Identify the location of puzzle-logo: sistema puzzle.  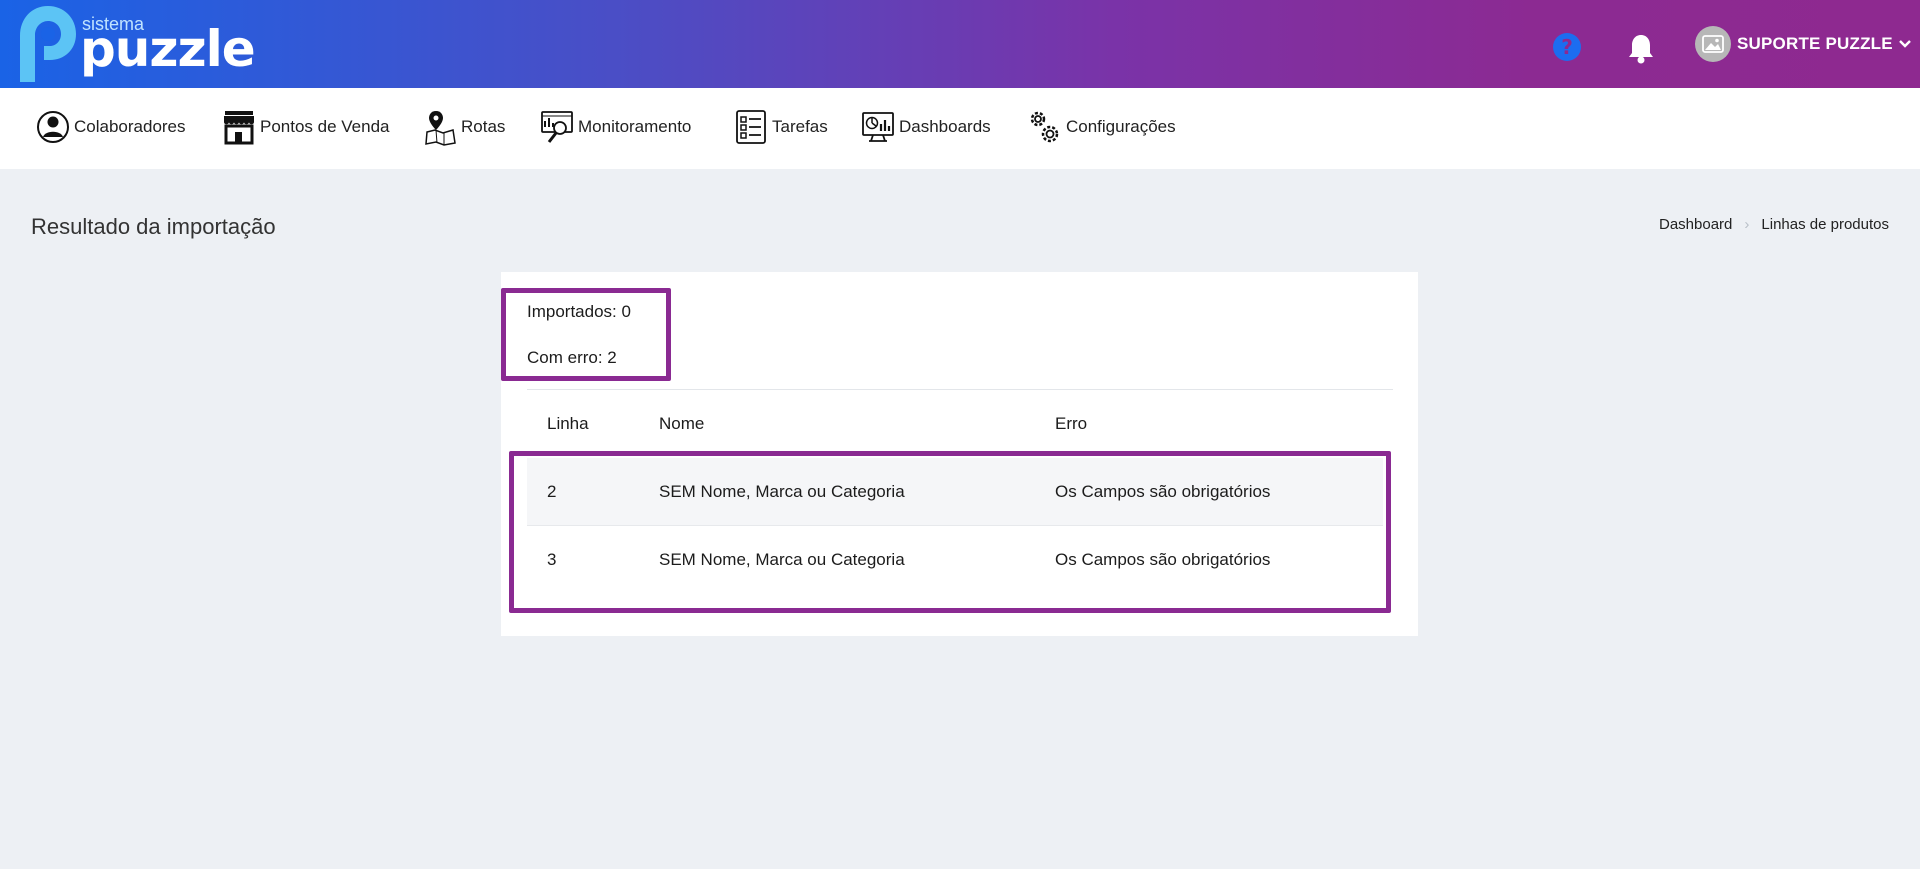
(135, 44).